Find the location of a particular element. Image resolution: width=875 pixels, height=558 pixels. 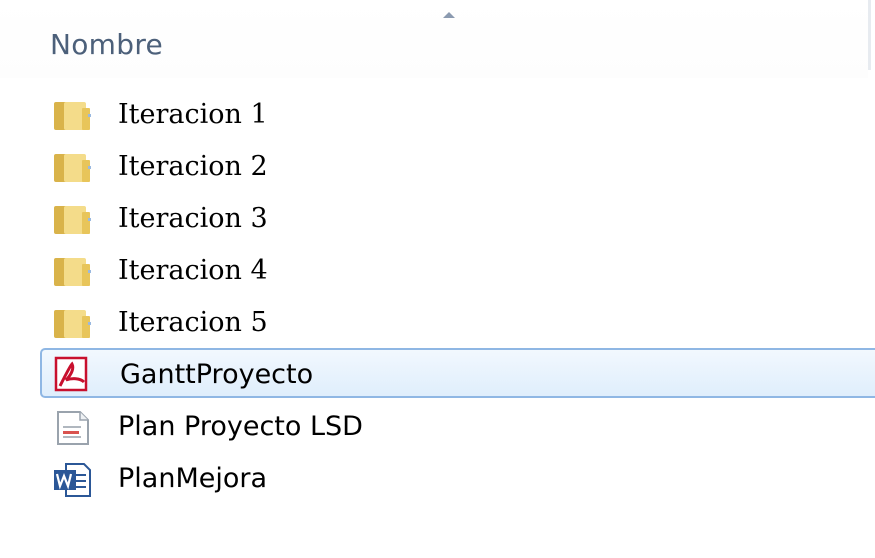

item-label: PlanMejora is located at coordinates (193, 478).